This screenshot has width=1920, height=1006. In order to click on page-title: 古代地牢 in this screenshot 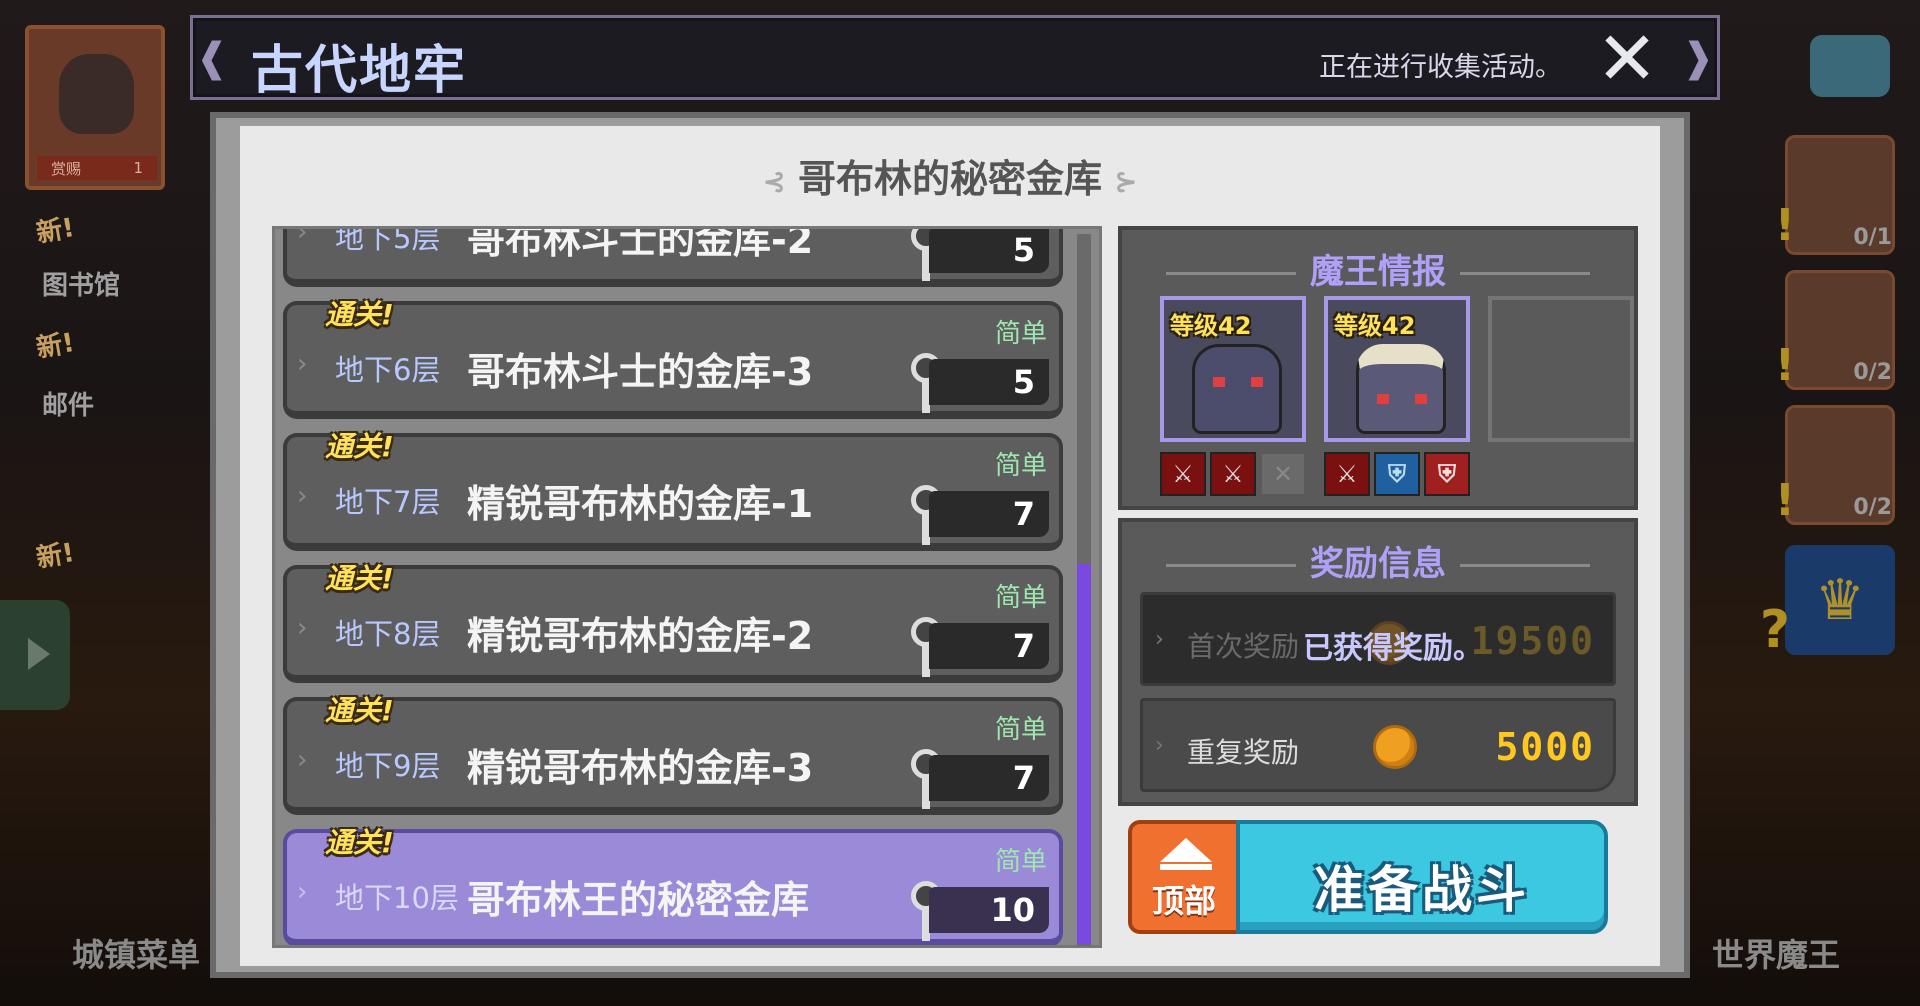, I will do `click(359, 71)`.